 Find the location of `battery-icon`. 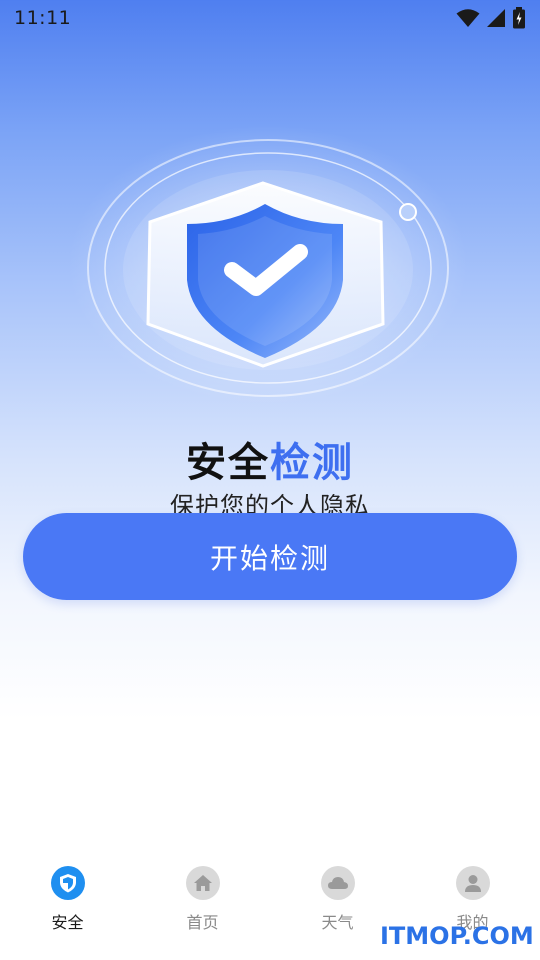

battery-icon is located at coordinates (519, 18).